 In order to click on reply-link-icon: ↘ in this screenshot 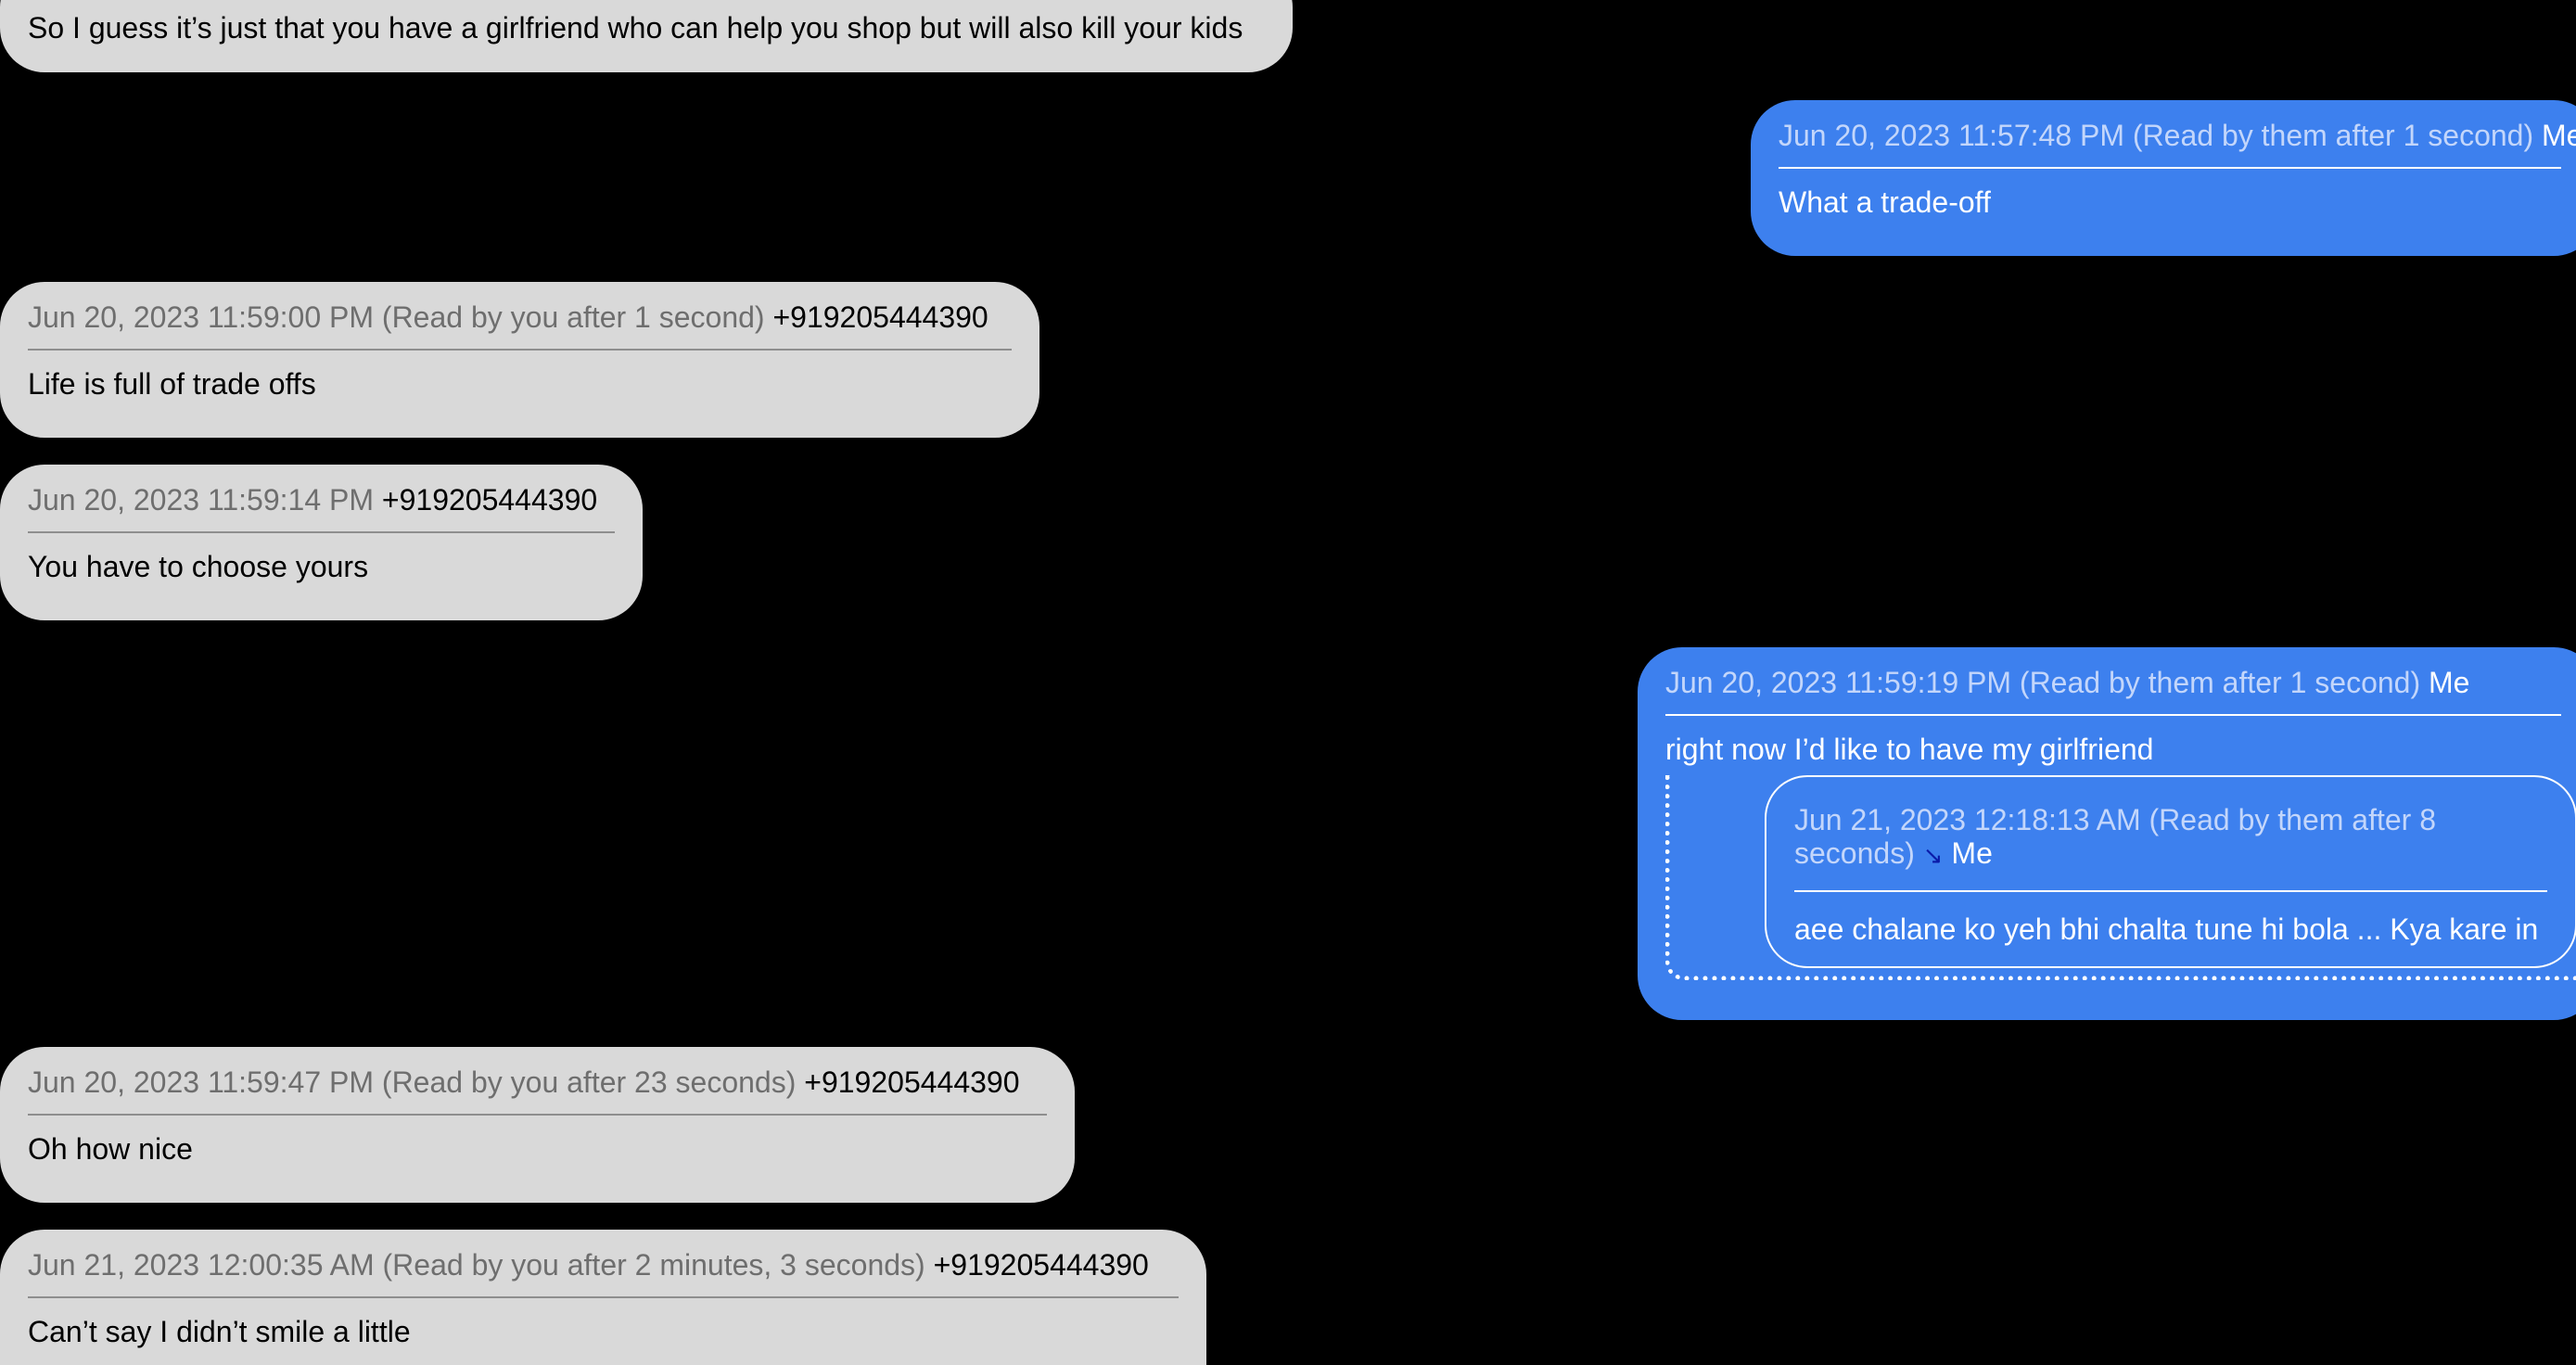, I will do `click(1933, 855)`.